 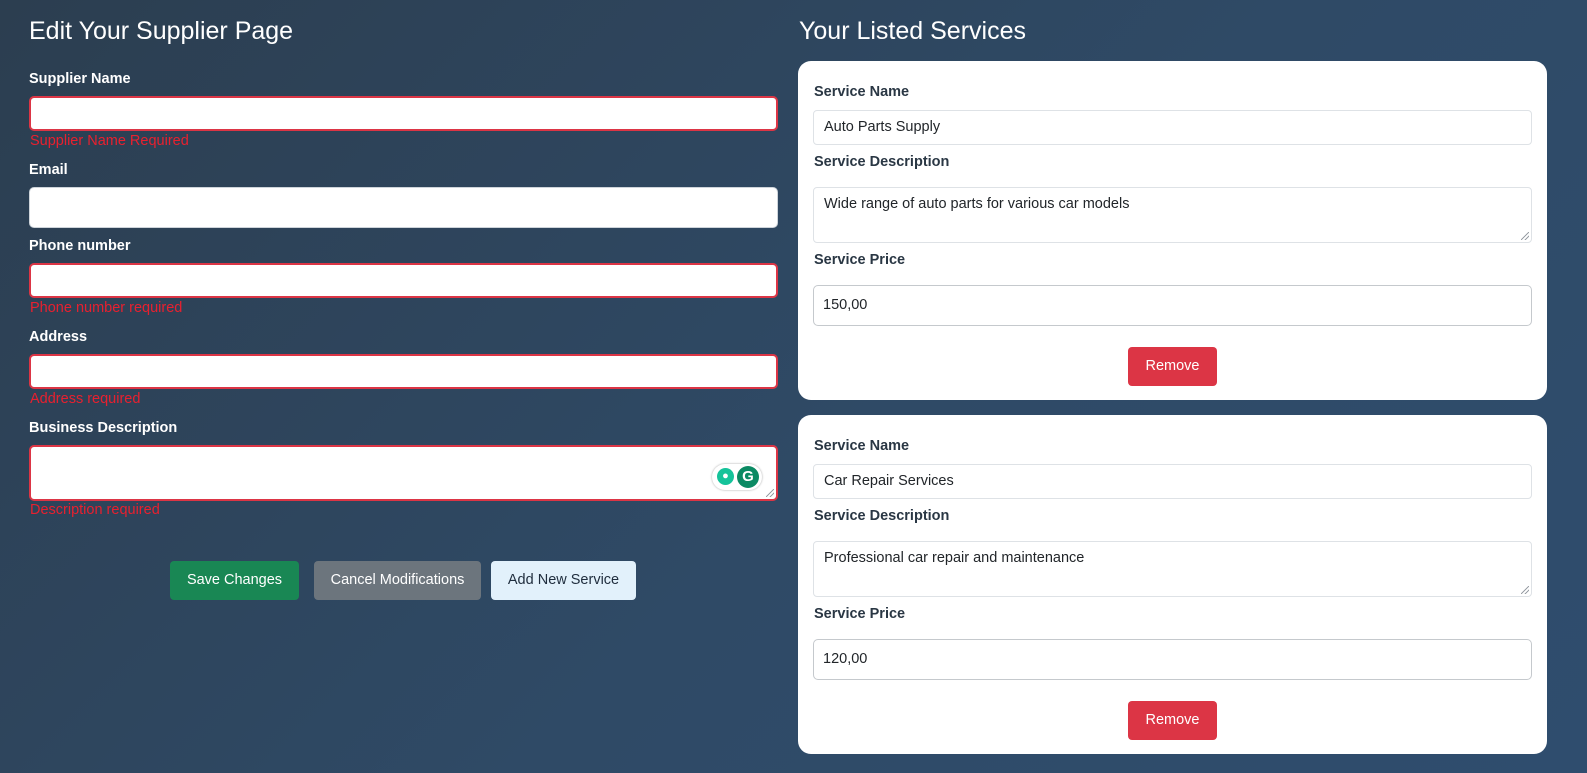 I want to click on email-label: Email, so click(x=48, y=170).